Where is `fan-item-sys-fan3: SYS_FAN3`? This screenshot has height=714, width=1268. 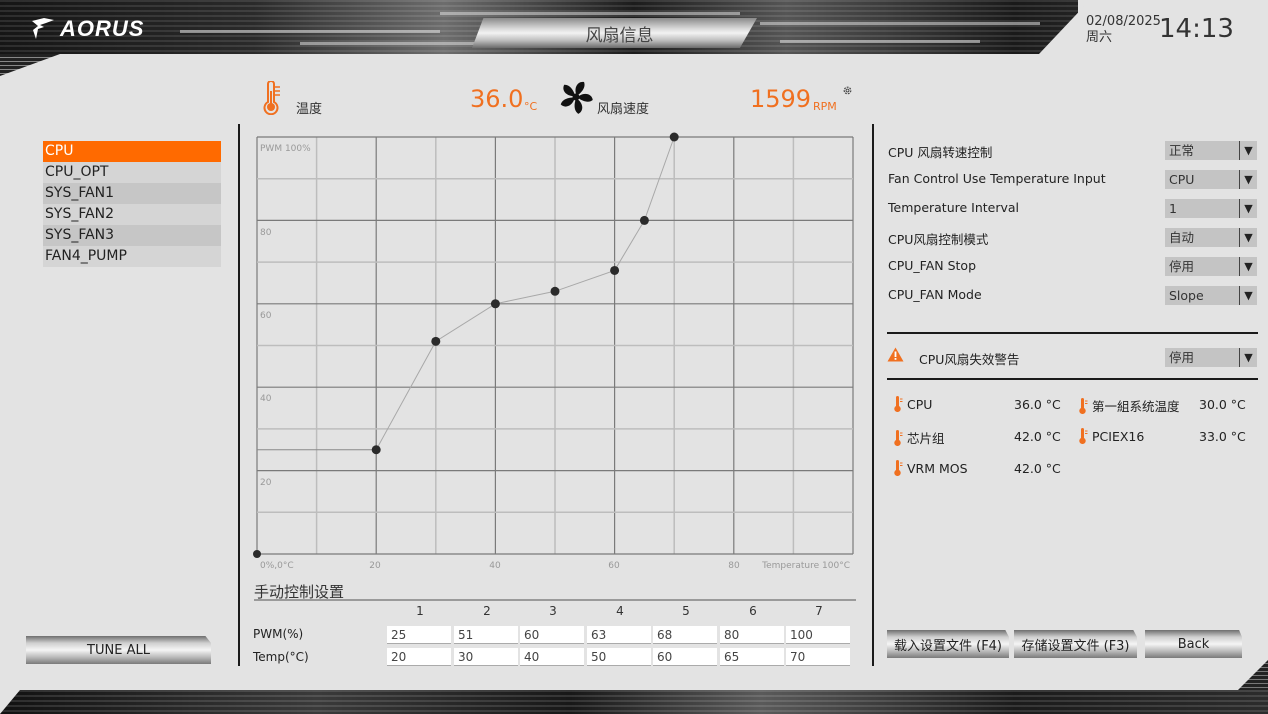
fan-item-sys-fan3: SYS_FAN3 is located at coordinates (132, 235).